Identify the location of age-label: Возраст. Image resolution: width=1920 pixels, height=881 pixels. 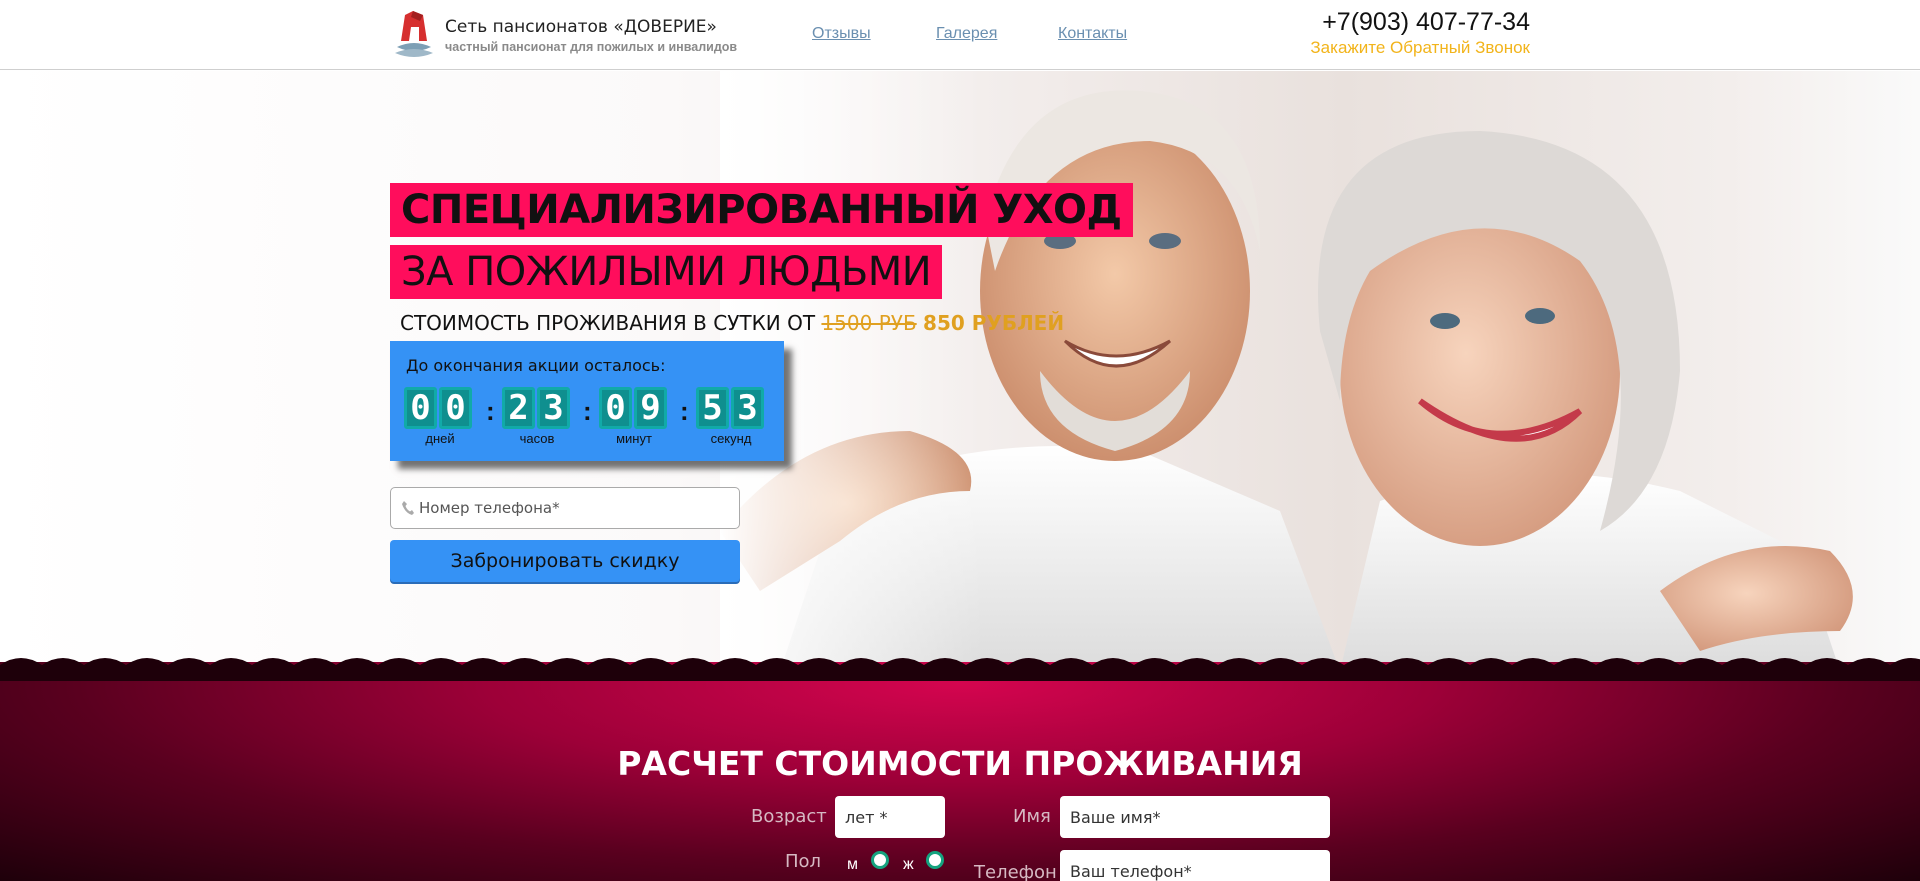
(789, 816).